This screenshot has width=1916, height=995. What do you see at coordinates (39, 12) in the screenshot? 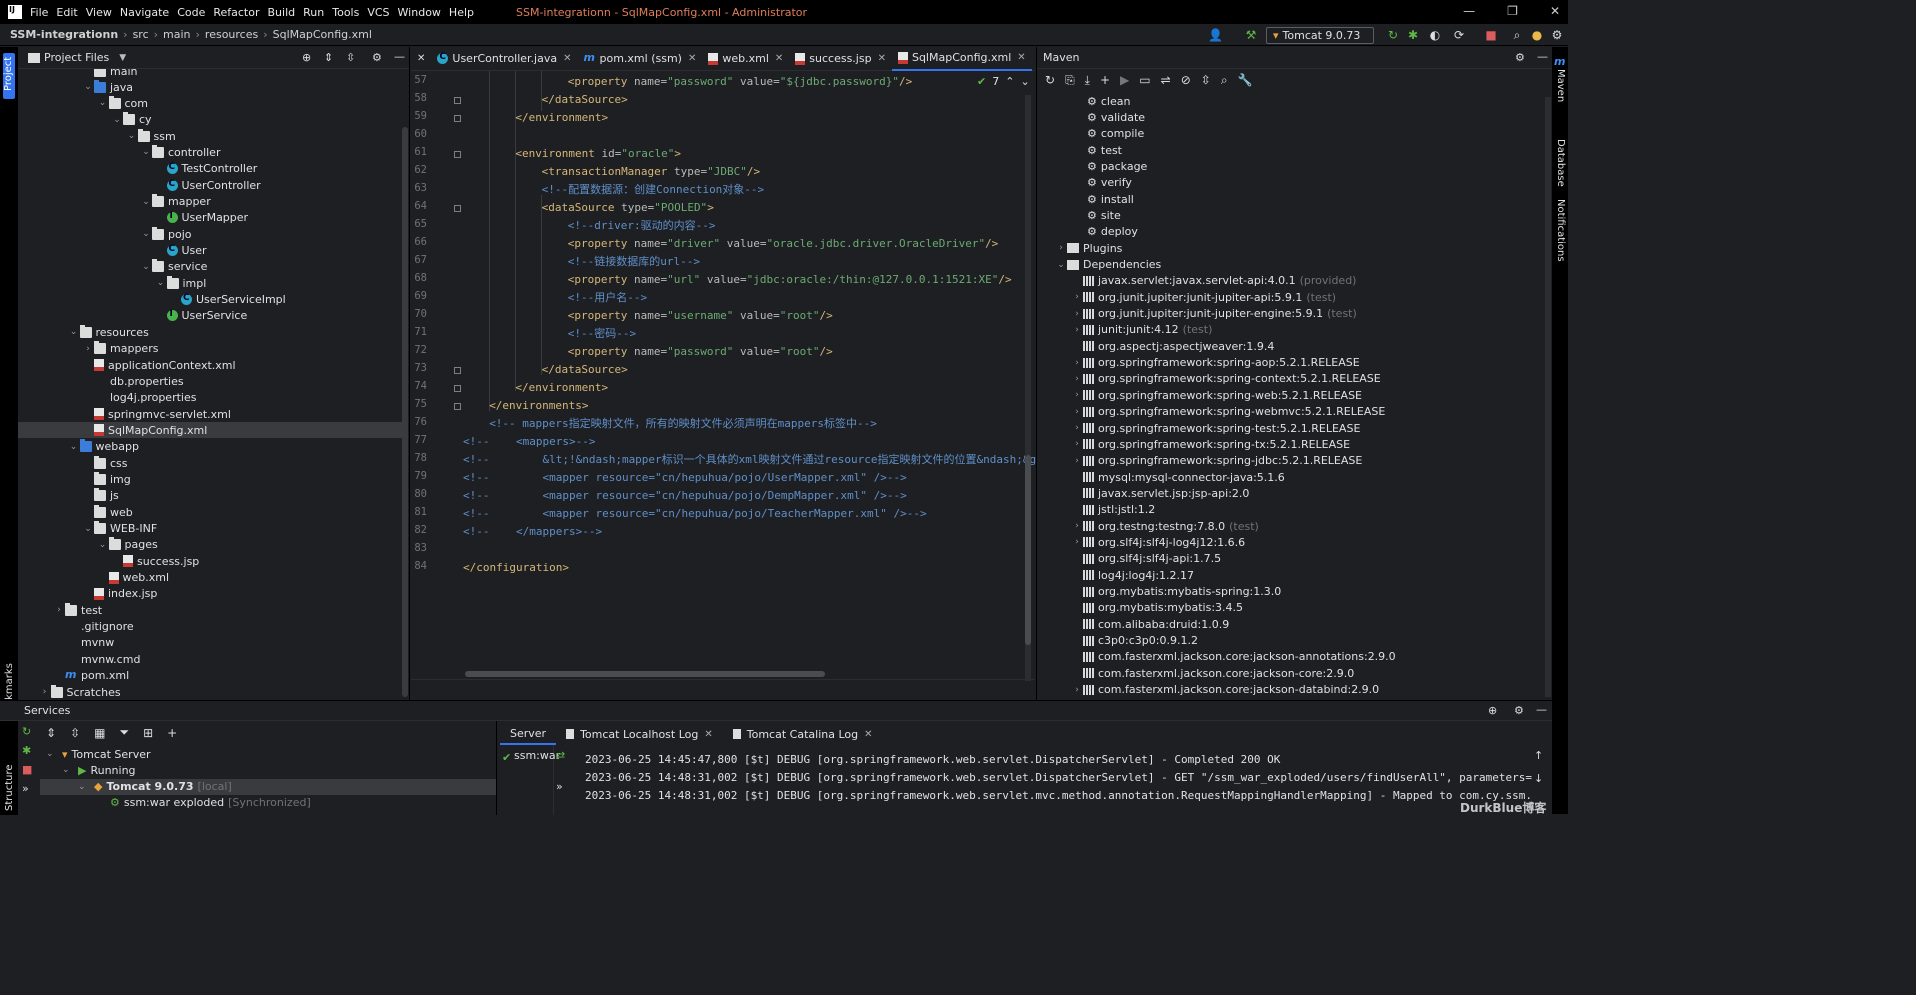
I see `menu-item-file: File` at bounding box center [39, 12].